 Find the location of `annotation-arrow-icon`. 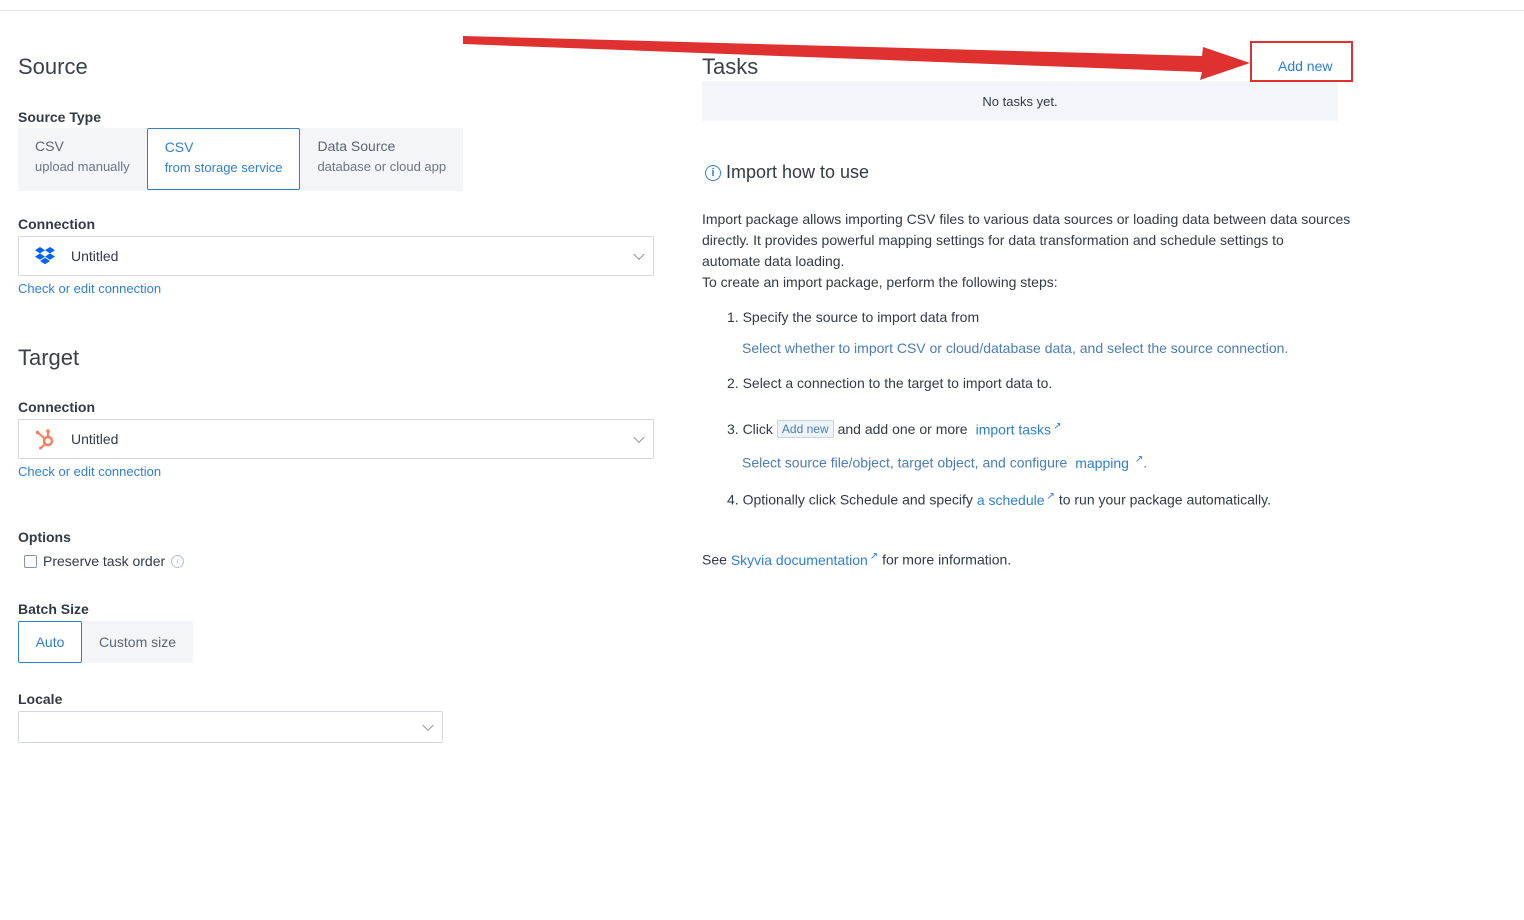

annotation-arrow-icon is located at coordinates (856, 58).